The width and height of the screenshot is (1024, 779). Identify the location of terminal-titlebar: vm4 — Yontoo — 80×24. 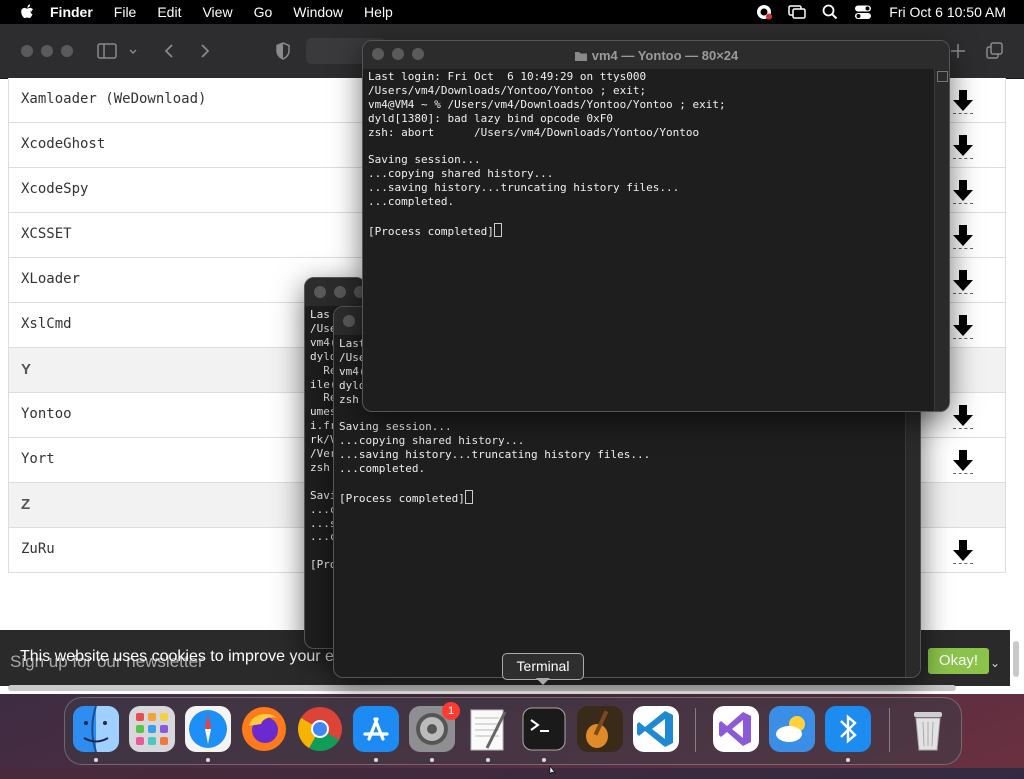
(656, 55).